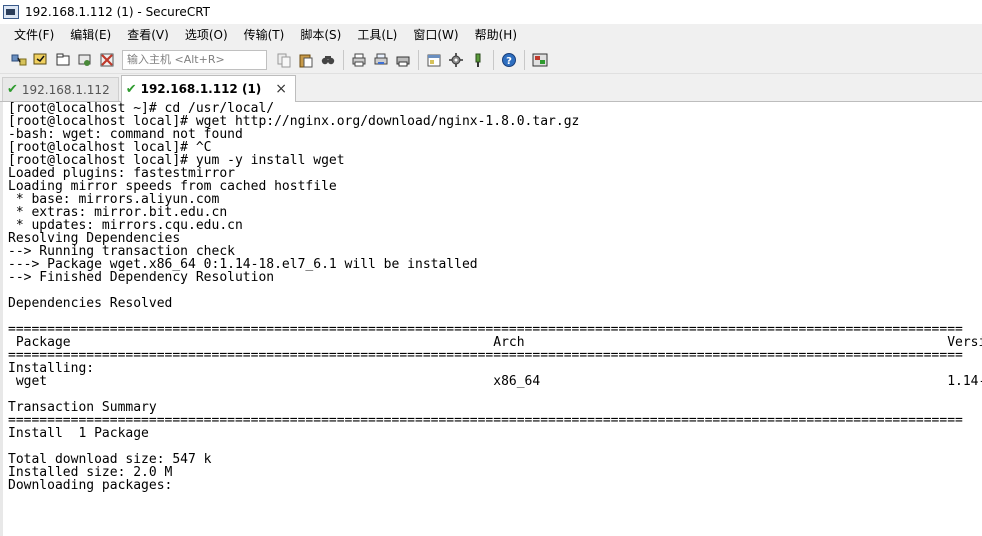 This screenshot has height=536, width=982. What do you see at coordinates (495, 381) in the screenshot?
I see `terminal-line: wget x86_64 1.14-18.el7_6` at bounding box center [495, 381].